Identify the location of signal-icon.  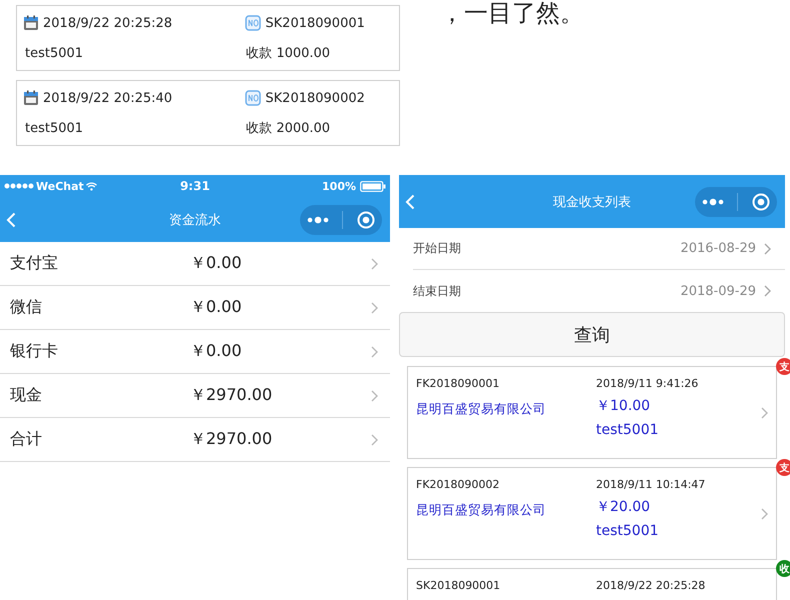
(19, 186).